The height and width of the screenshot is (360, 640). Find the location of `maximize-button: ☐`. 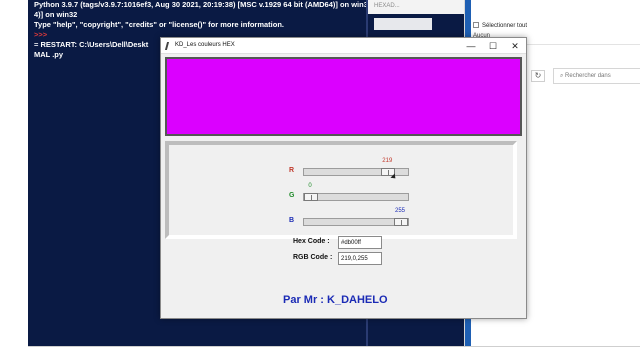

maximize-button: ☐ is located at coordinates (493, 46).